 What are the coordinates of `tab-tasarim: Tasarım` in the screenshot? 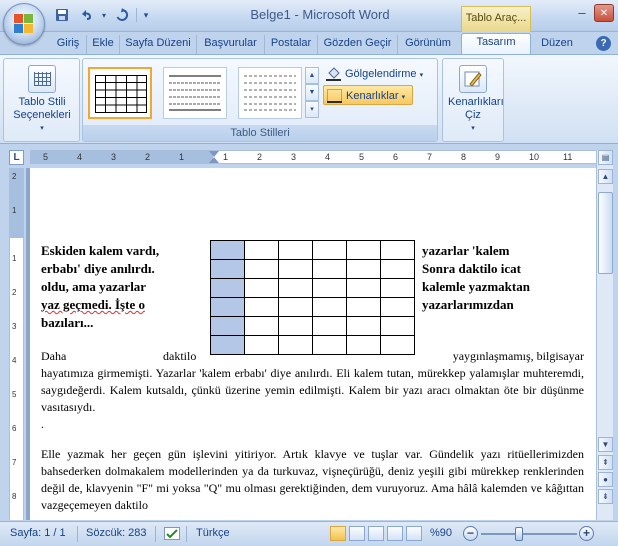 It's located at (496, 44).